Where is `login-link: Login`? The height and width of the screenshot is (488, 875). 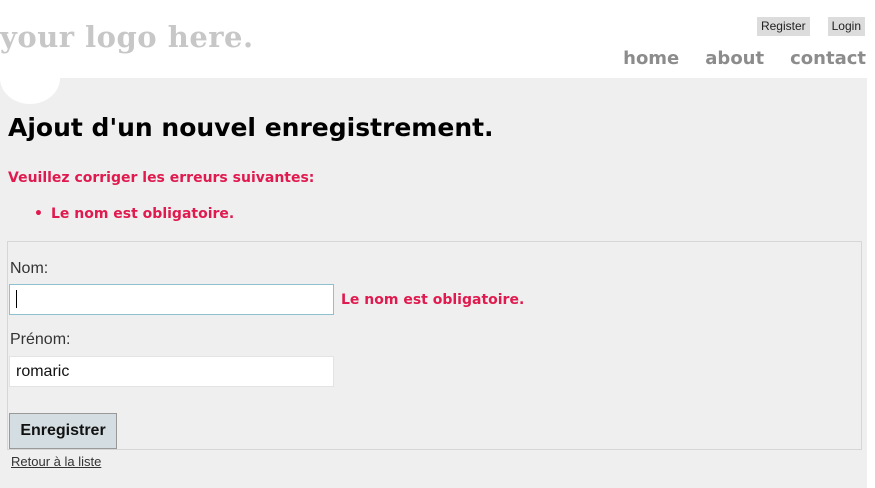
login-link: Login is located at coordinates (846, 26).